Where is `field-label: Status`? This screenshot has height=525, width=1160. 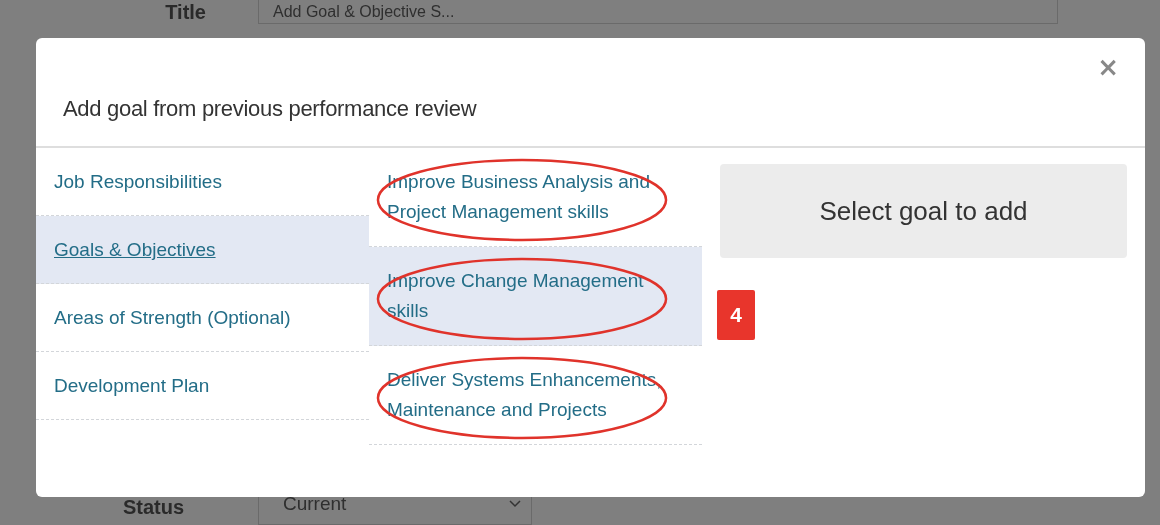
field-label: Status is located at coordinates (153, 508).